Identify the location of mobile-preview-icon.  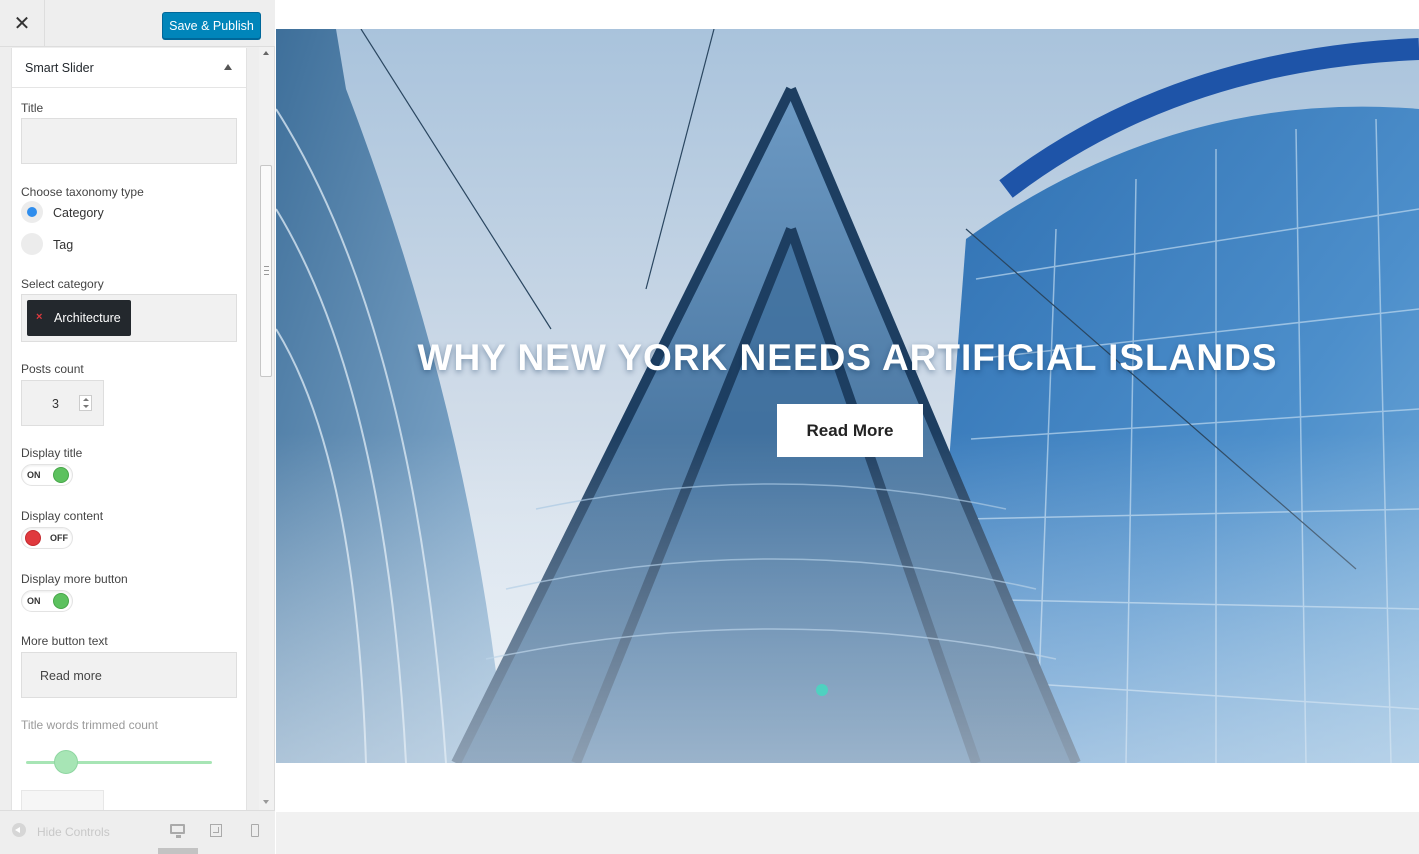
(255, 830).